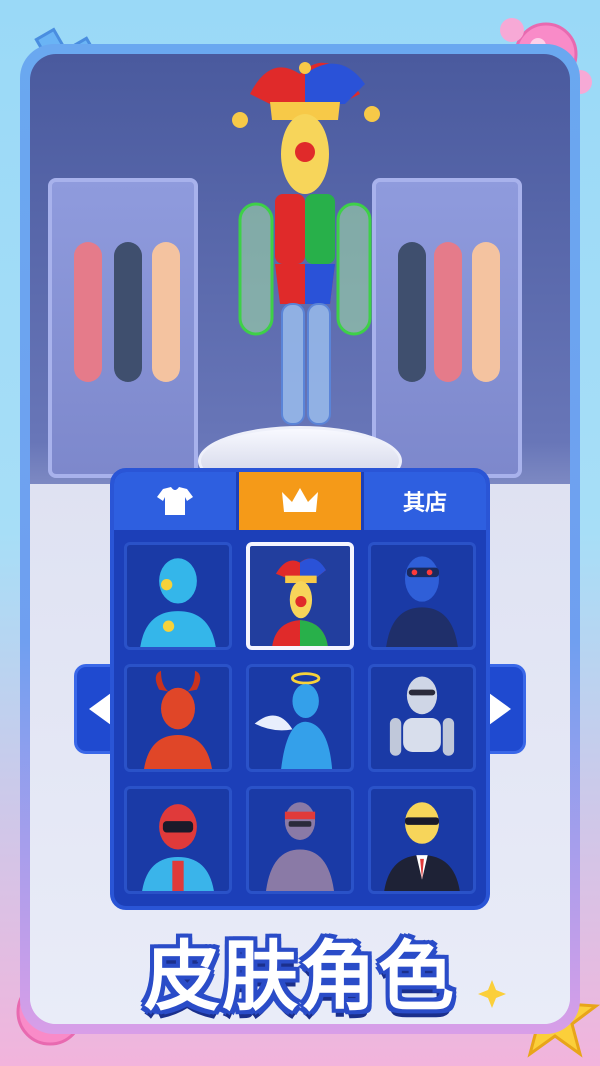 The width and height of the screenshot is (600, 1066). What do you see at coordinates (293, 720) in the screenshot?
I see `angel-avatar` at bounding box center [293, 720].